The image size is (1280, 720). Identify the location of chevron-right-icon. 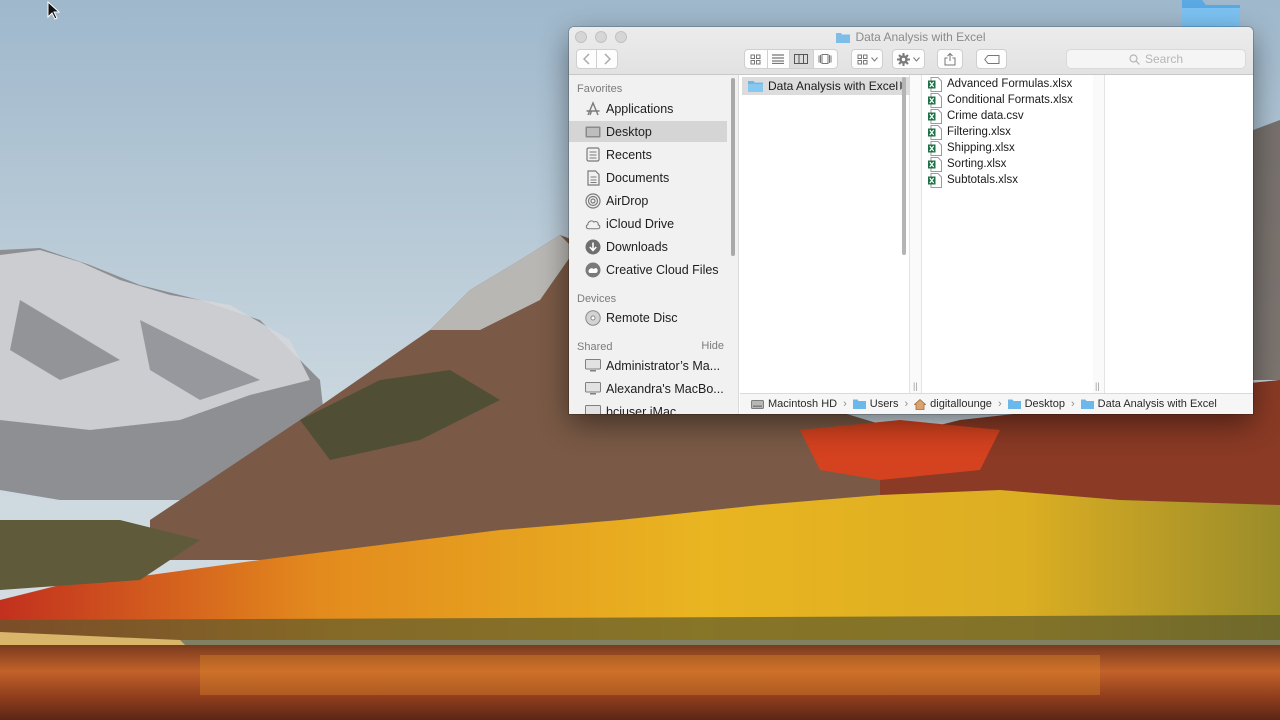
(608, 59).